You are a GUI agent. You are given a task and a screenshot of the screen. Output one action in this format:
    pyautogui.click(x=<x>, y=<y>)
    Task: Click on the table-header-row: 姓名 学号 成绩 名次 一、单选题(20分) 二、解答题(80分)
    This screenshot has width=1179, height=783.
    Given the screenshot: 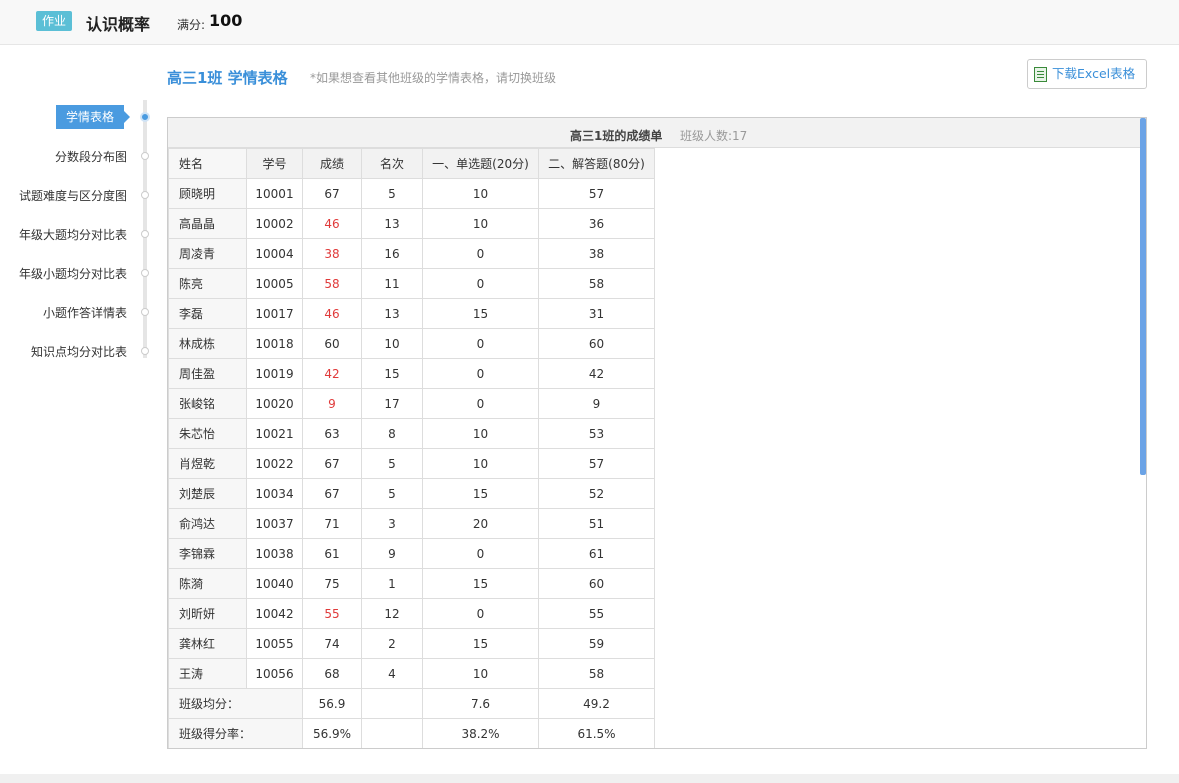 What is the action you would take?
    pyautogui.click(x=411, y=163)
    